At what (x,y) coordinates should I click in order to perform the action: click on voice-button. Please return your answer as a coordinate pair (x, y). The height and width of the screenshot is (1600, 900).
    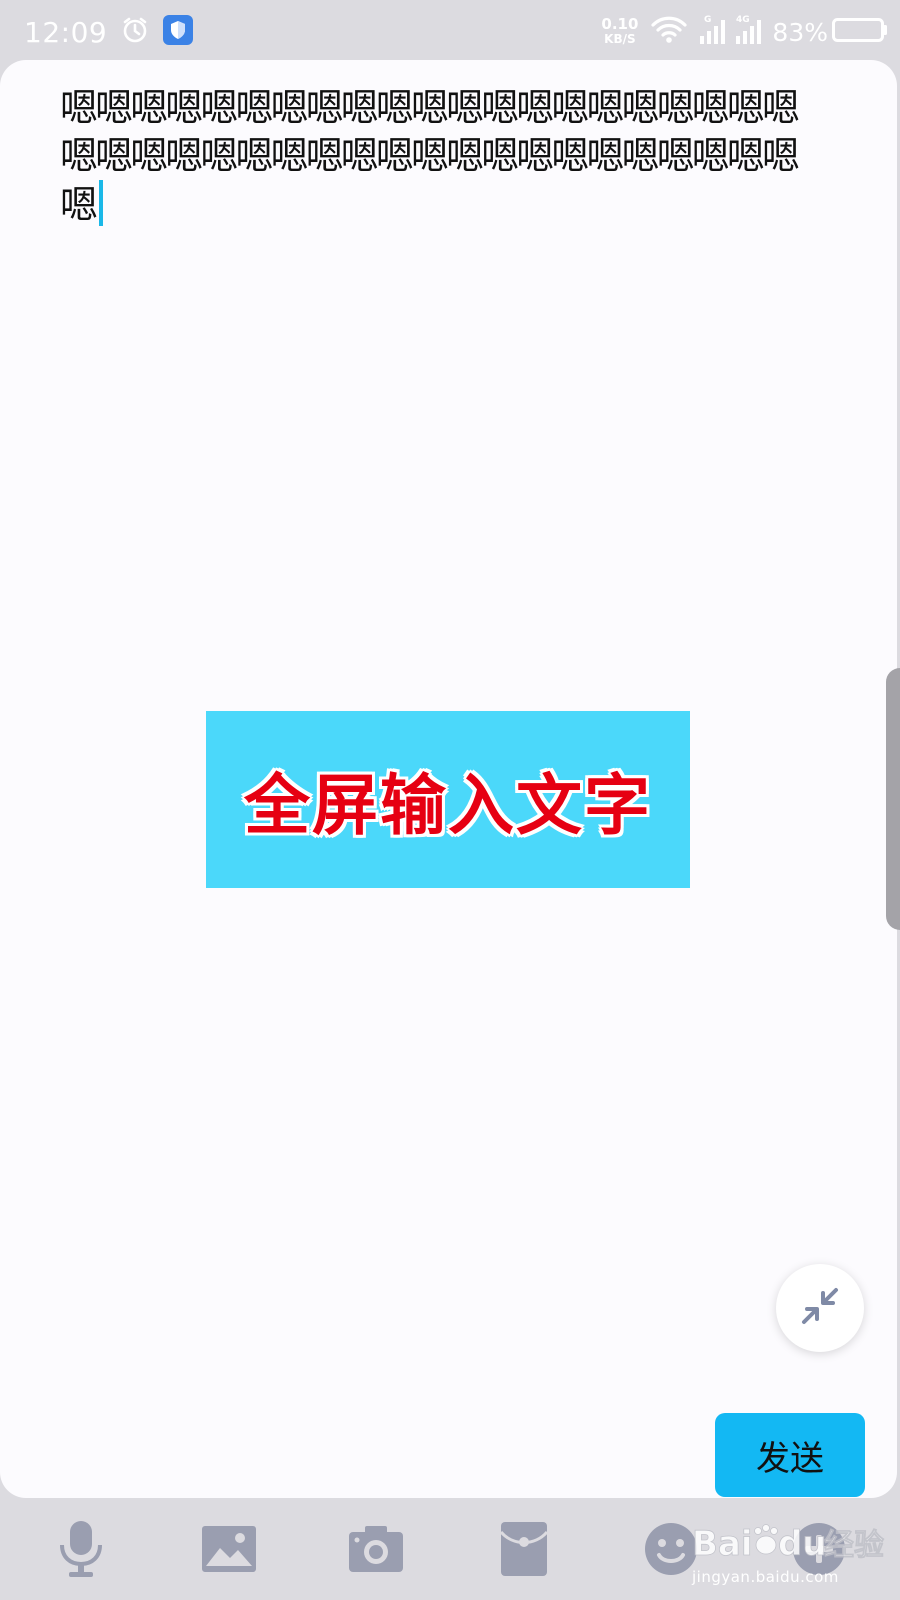
    Looking at the image, I should click on (81, 1551).